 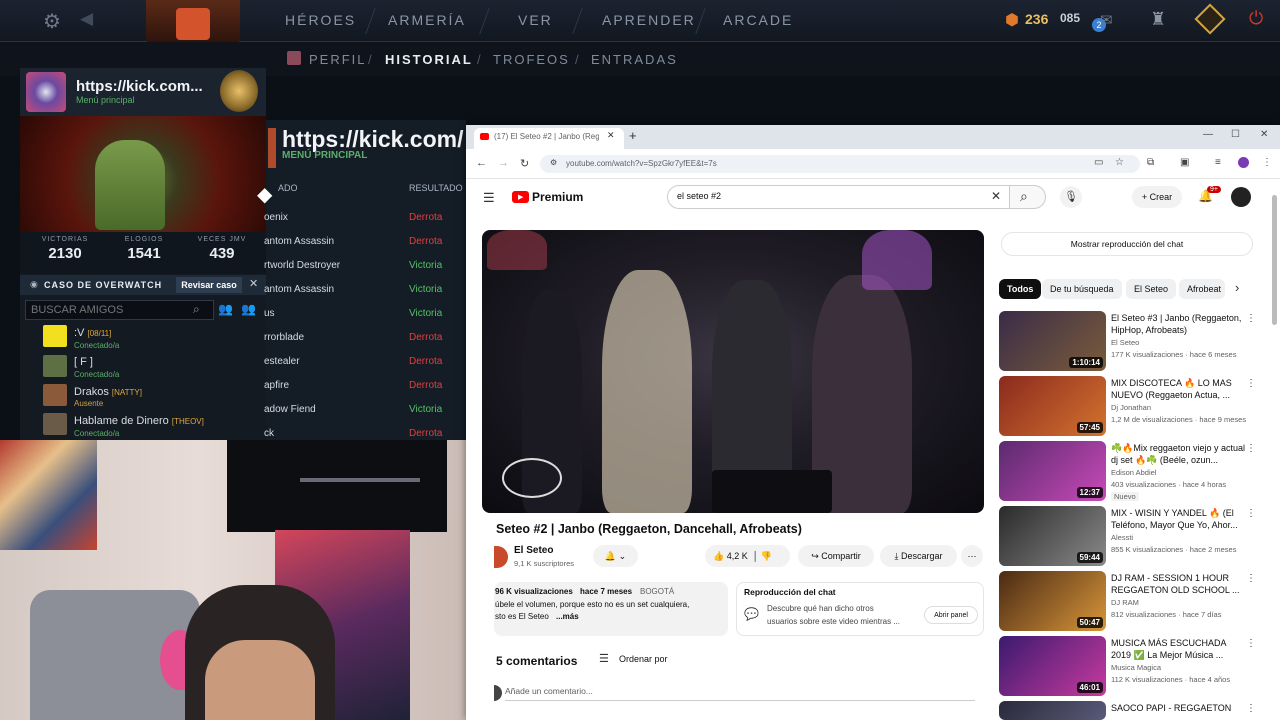 I want to click on hamburger-menu-icon: ☰, so click(x=489, y=198).